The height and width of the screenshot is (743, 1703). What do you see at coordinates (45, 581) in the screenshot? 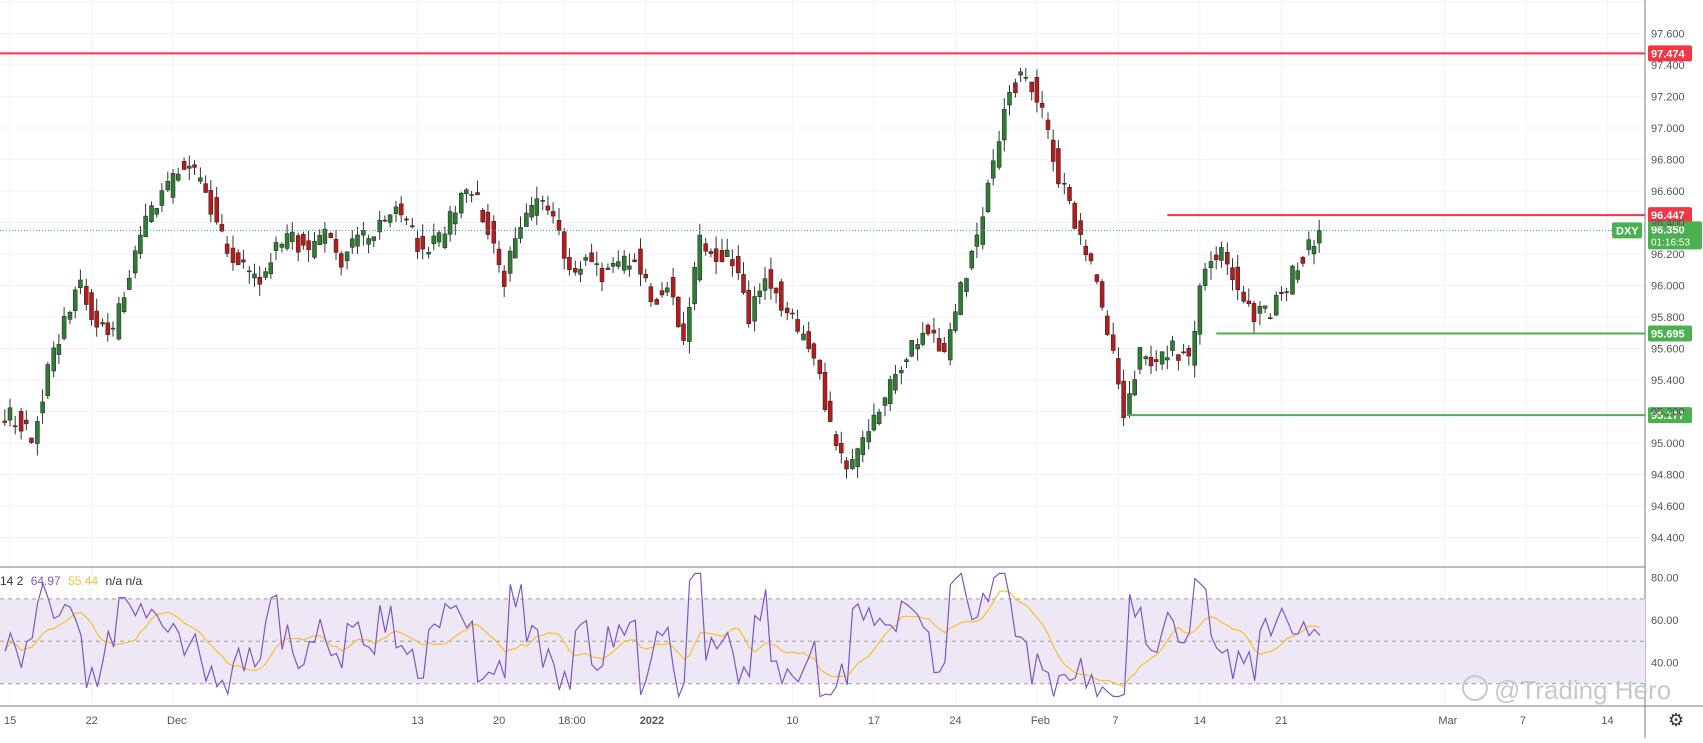
I see `rsi-value: 64.97` at bounding box center [45, 581].